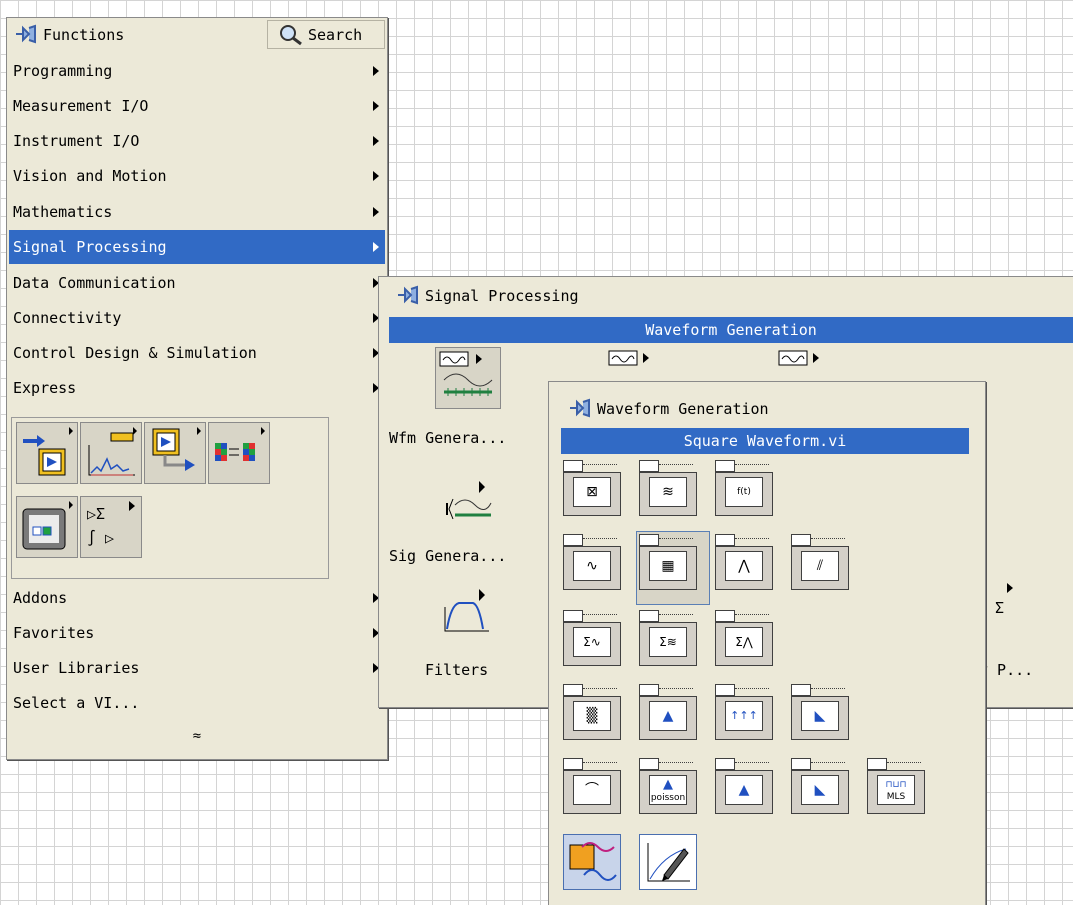 The height and width of the screenshot is (905, 1073). I want to click on basic-function-generator-icon: ⊠, so click(594, 489).